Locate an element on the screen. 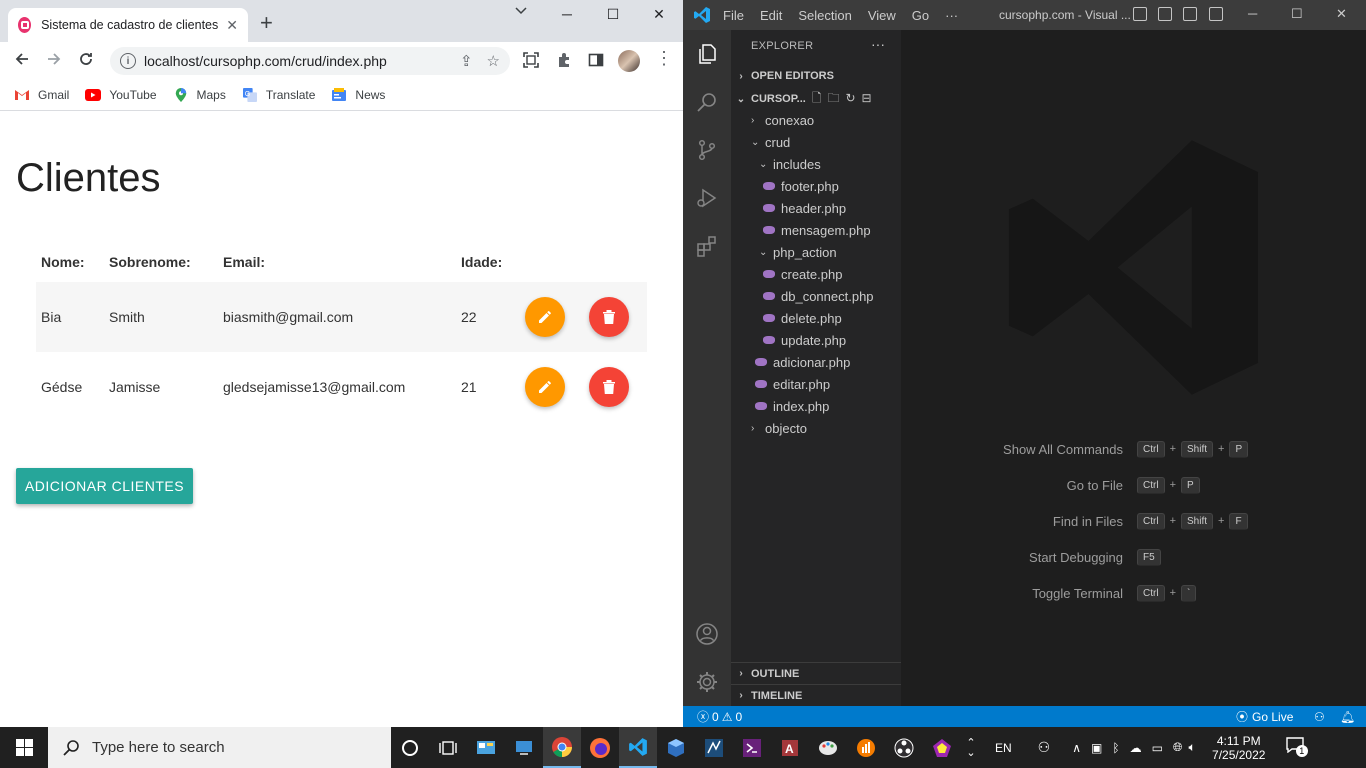 Image resolution: width=1366 pixels, height=768 pixels. onedrive-icon: ☁ is located at coordinates (1136, 748).